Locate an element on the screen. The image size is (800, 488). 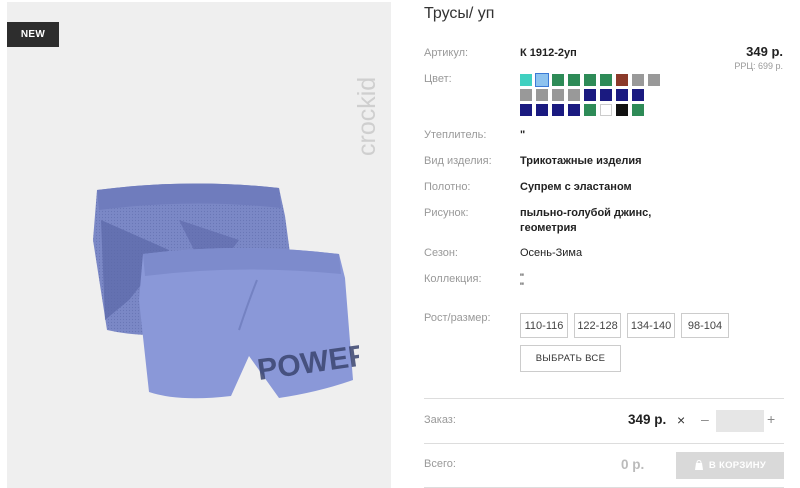
size-option-122-128: 122-128 is located at coordinates (597, 325).